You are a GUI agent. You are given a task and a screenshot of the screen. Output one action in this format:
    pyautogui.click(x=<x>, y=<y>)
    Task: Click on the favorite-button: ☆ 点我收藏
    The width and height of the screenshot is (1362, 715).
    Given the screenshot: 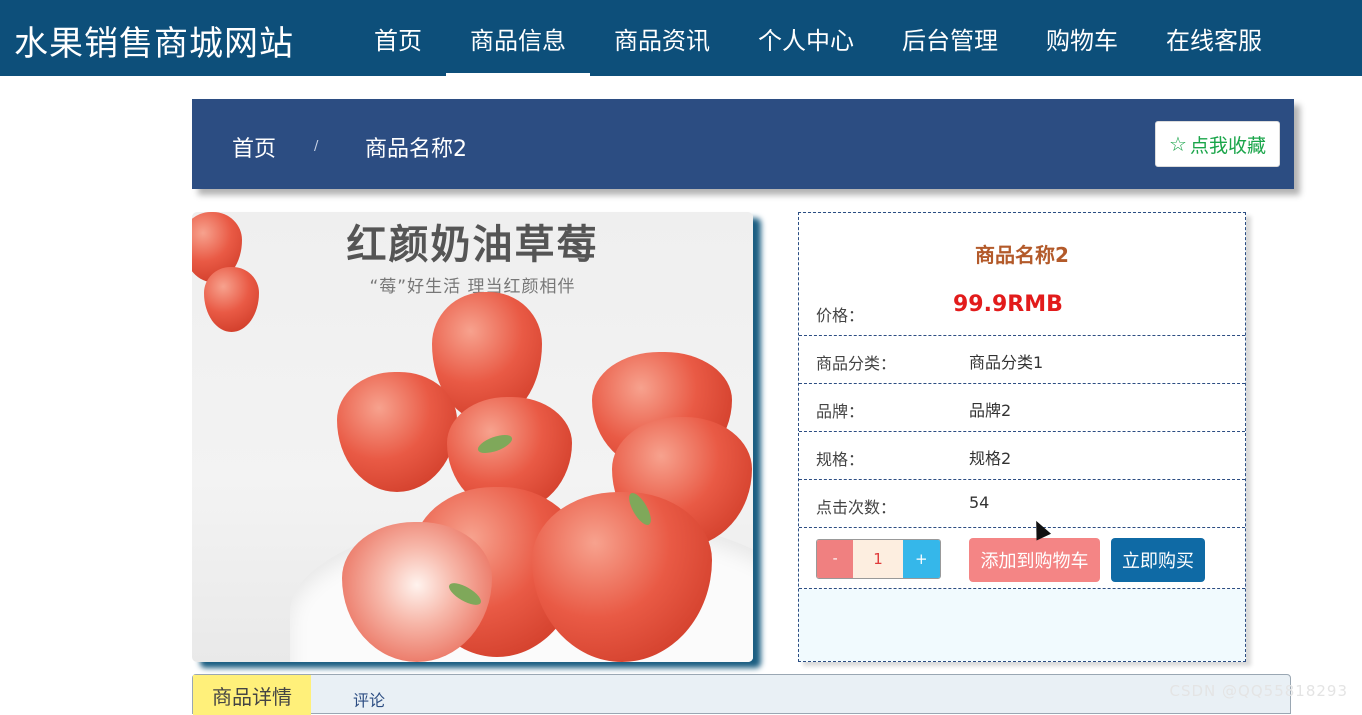 What is the action you would take?
    pyautogui.click(x=1217, y=144)
    